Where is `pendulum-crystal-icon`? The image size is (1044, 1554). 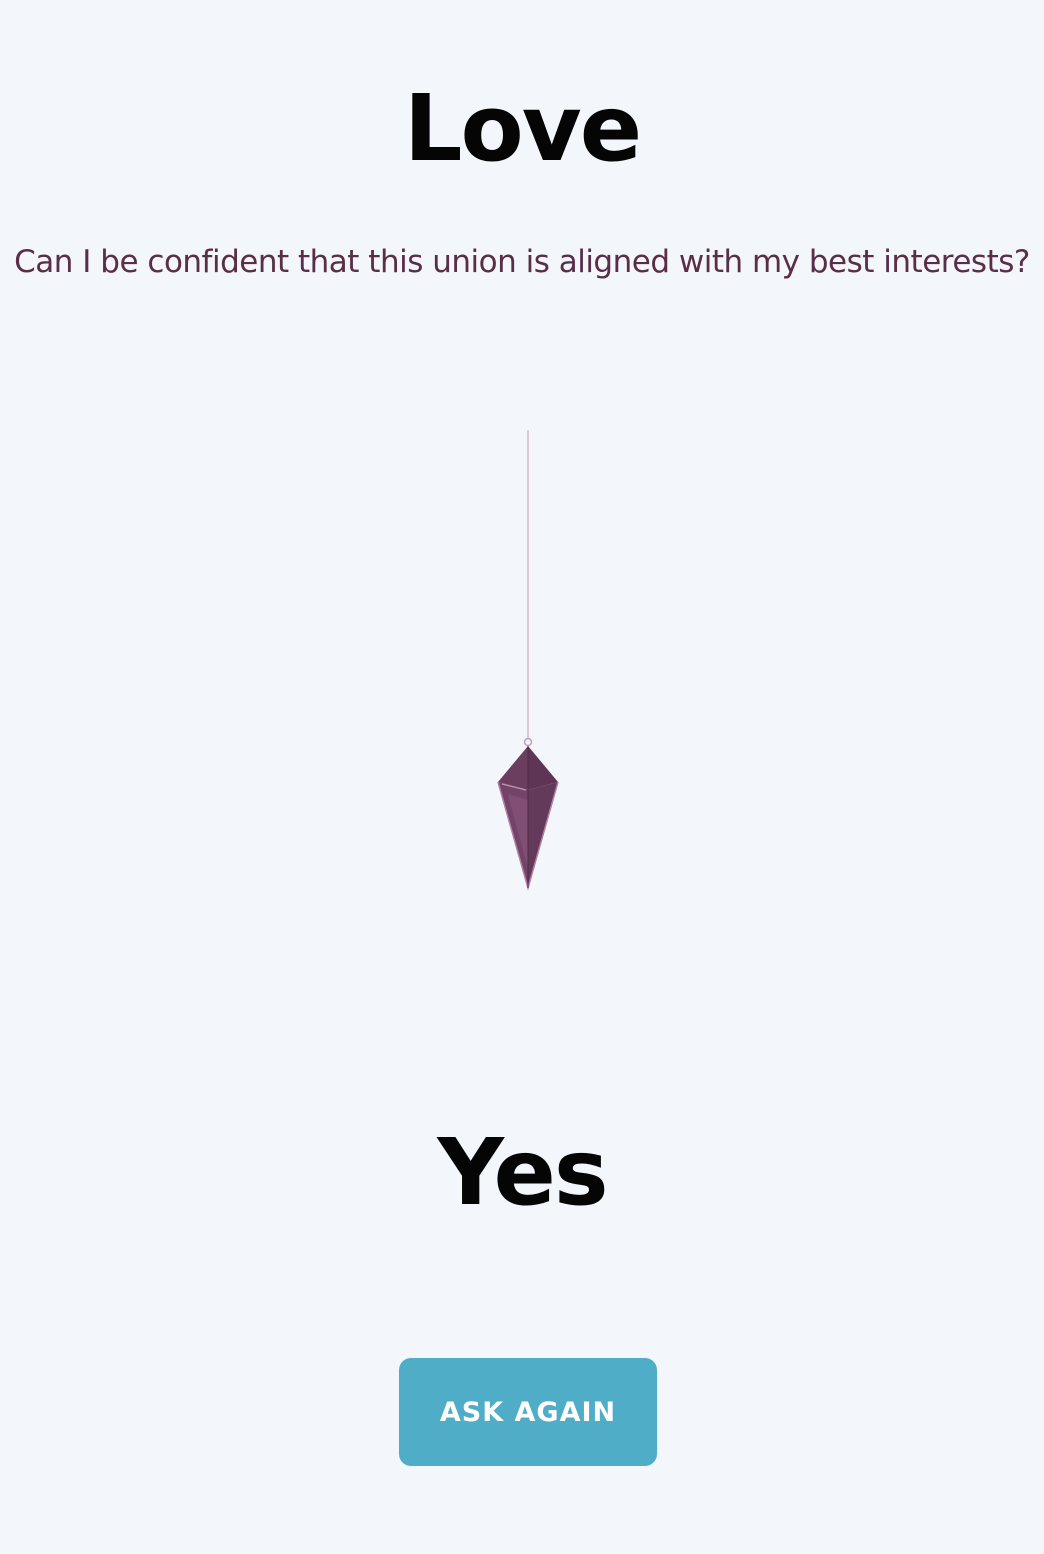
pendulum-crystal-icon is located at coordinates (528, 660).